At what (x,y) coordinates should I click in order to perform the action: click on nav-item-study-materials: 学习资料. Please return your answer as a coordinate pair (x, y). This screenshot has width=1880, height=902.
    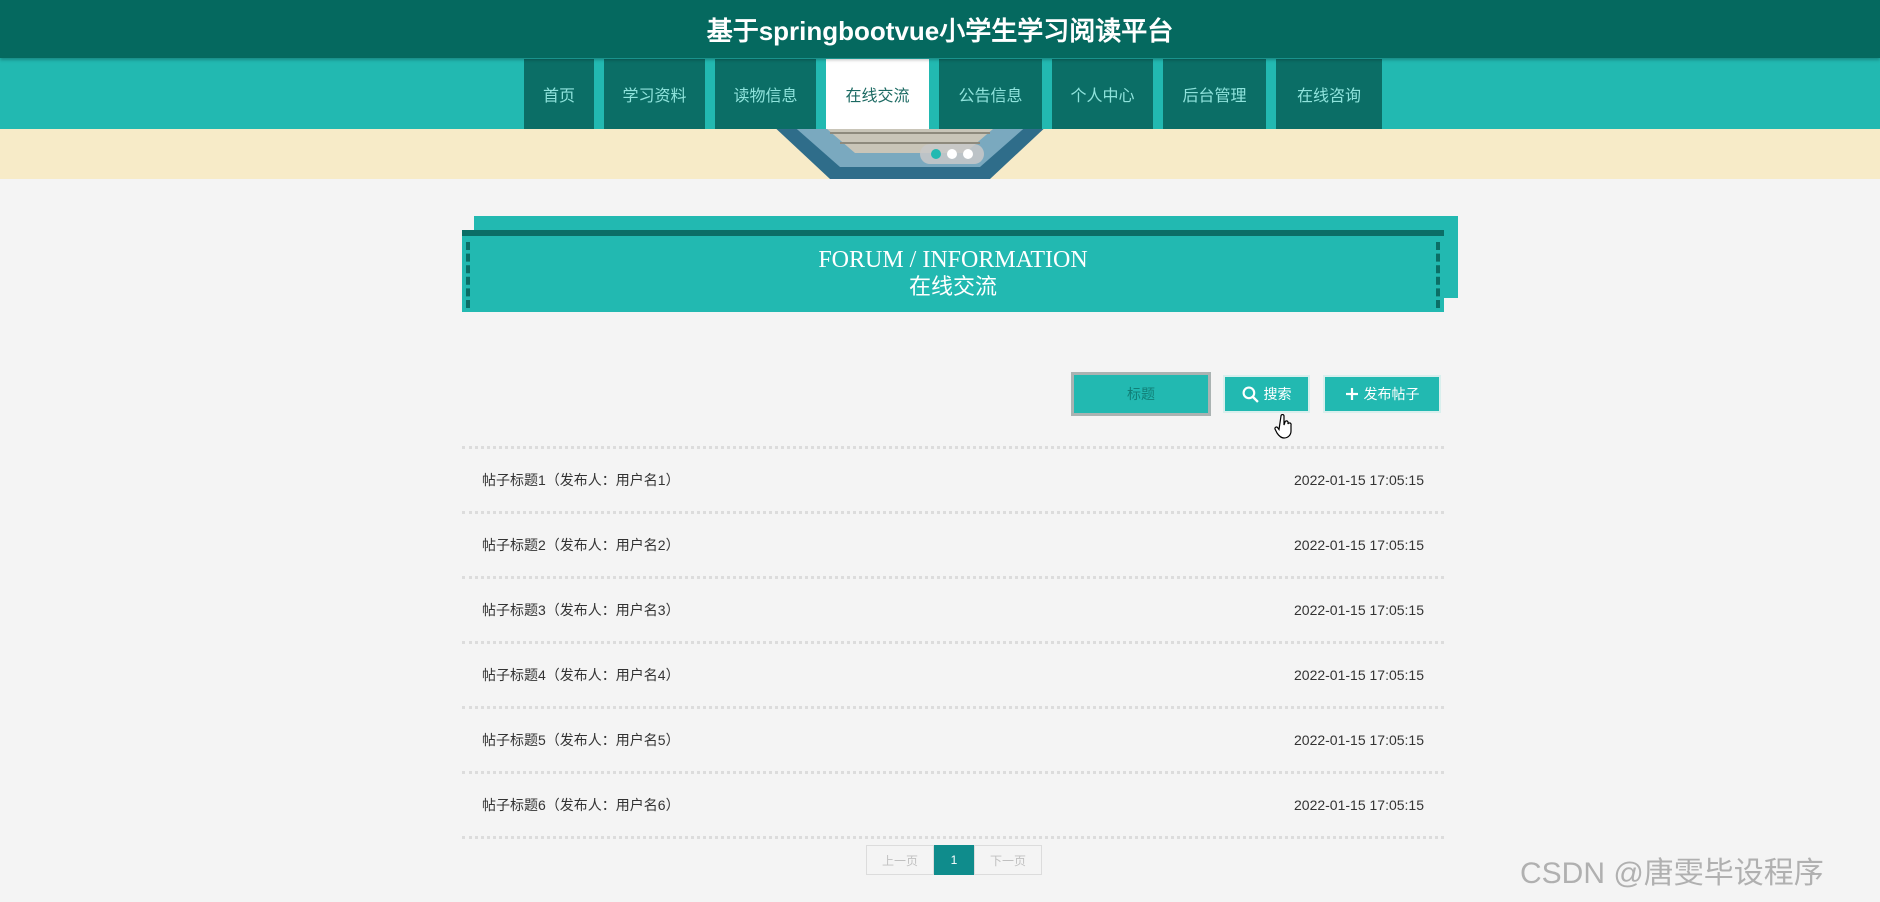
    Looking at the image, I should click on (654, 94).